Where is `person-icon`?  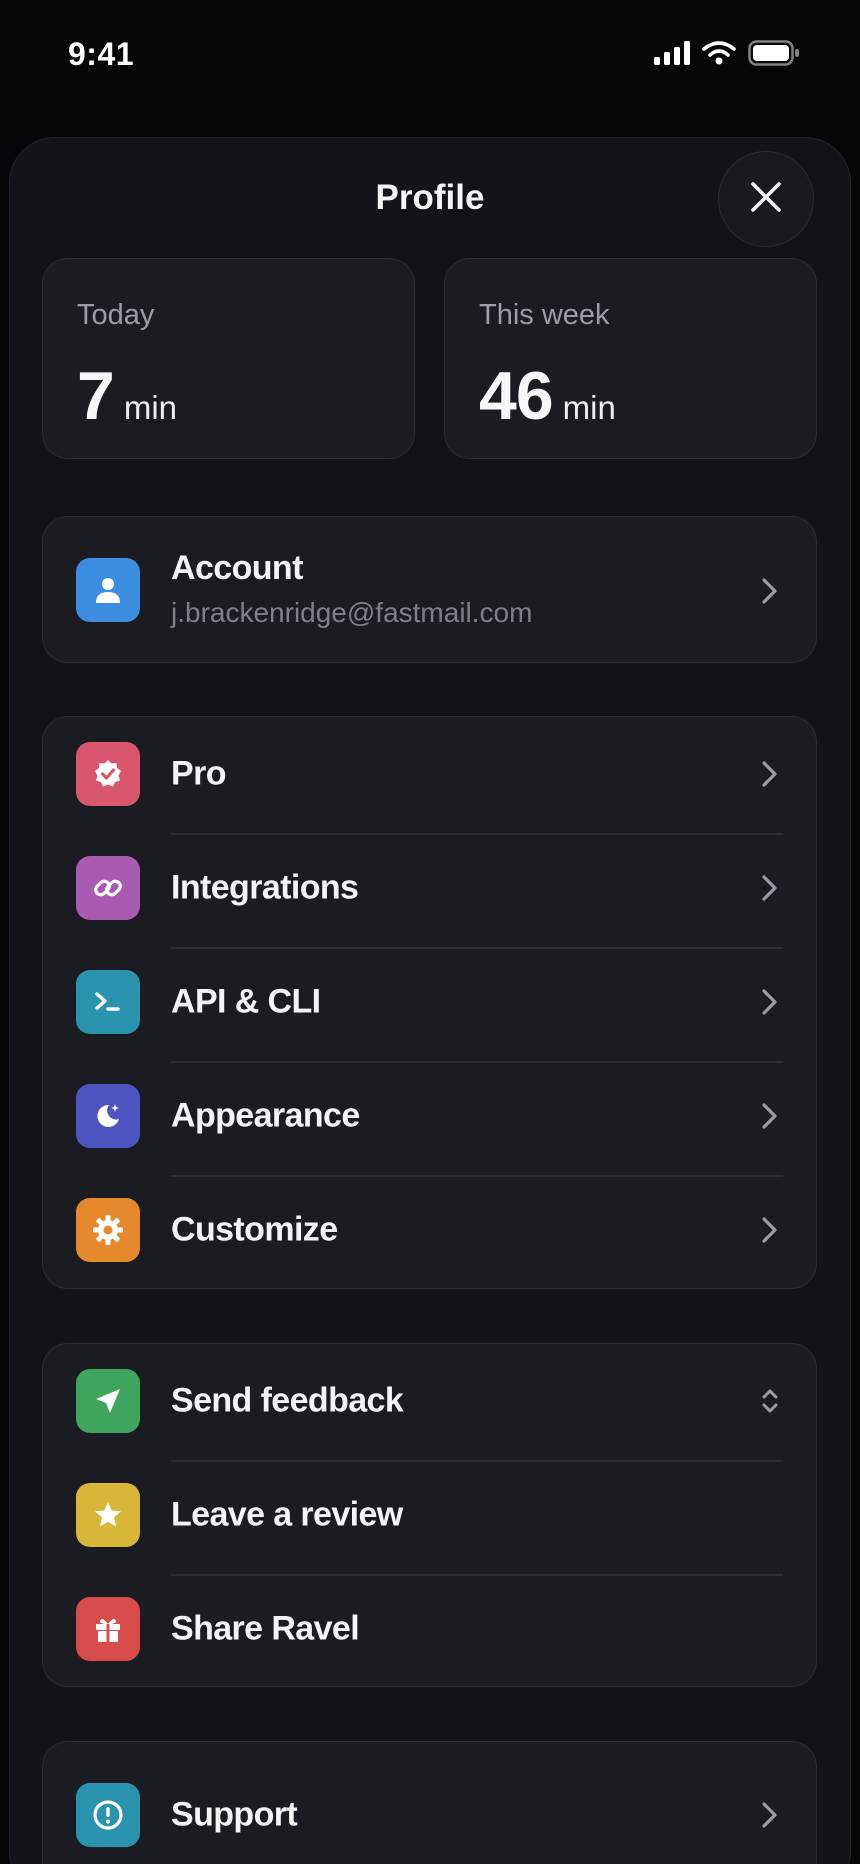 person-icon is located at coordinates (108, 590).